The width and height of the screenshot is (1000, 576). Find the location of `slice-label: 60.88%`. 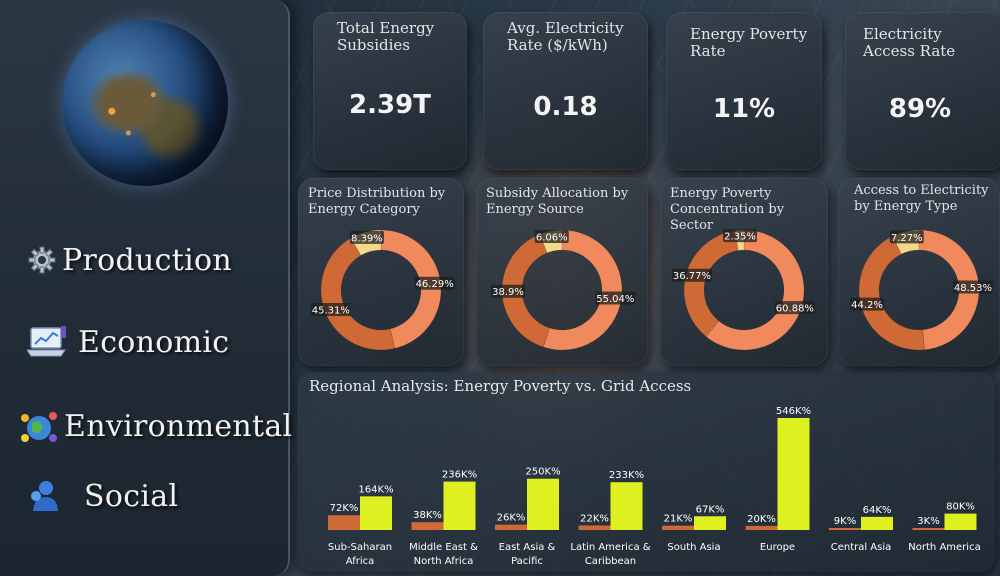

slice-label: 60.88% is located at coordinates (795, 309).